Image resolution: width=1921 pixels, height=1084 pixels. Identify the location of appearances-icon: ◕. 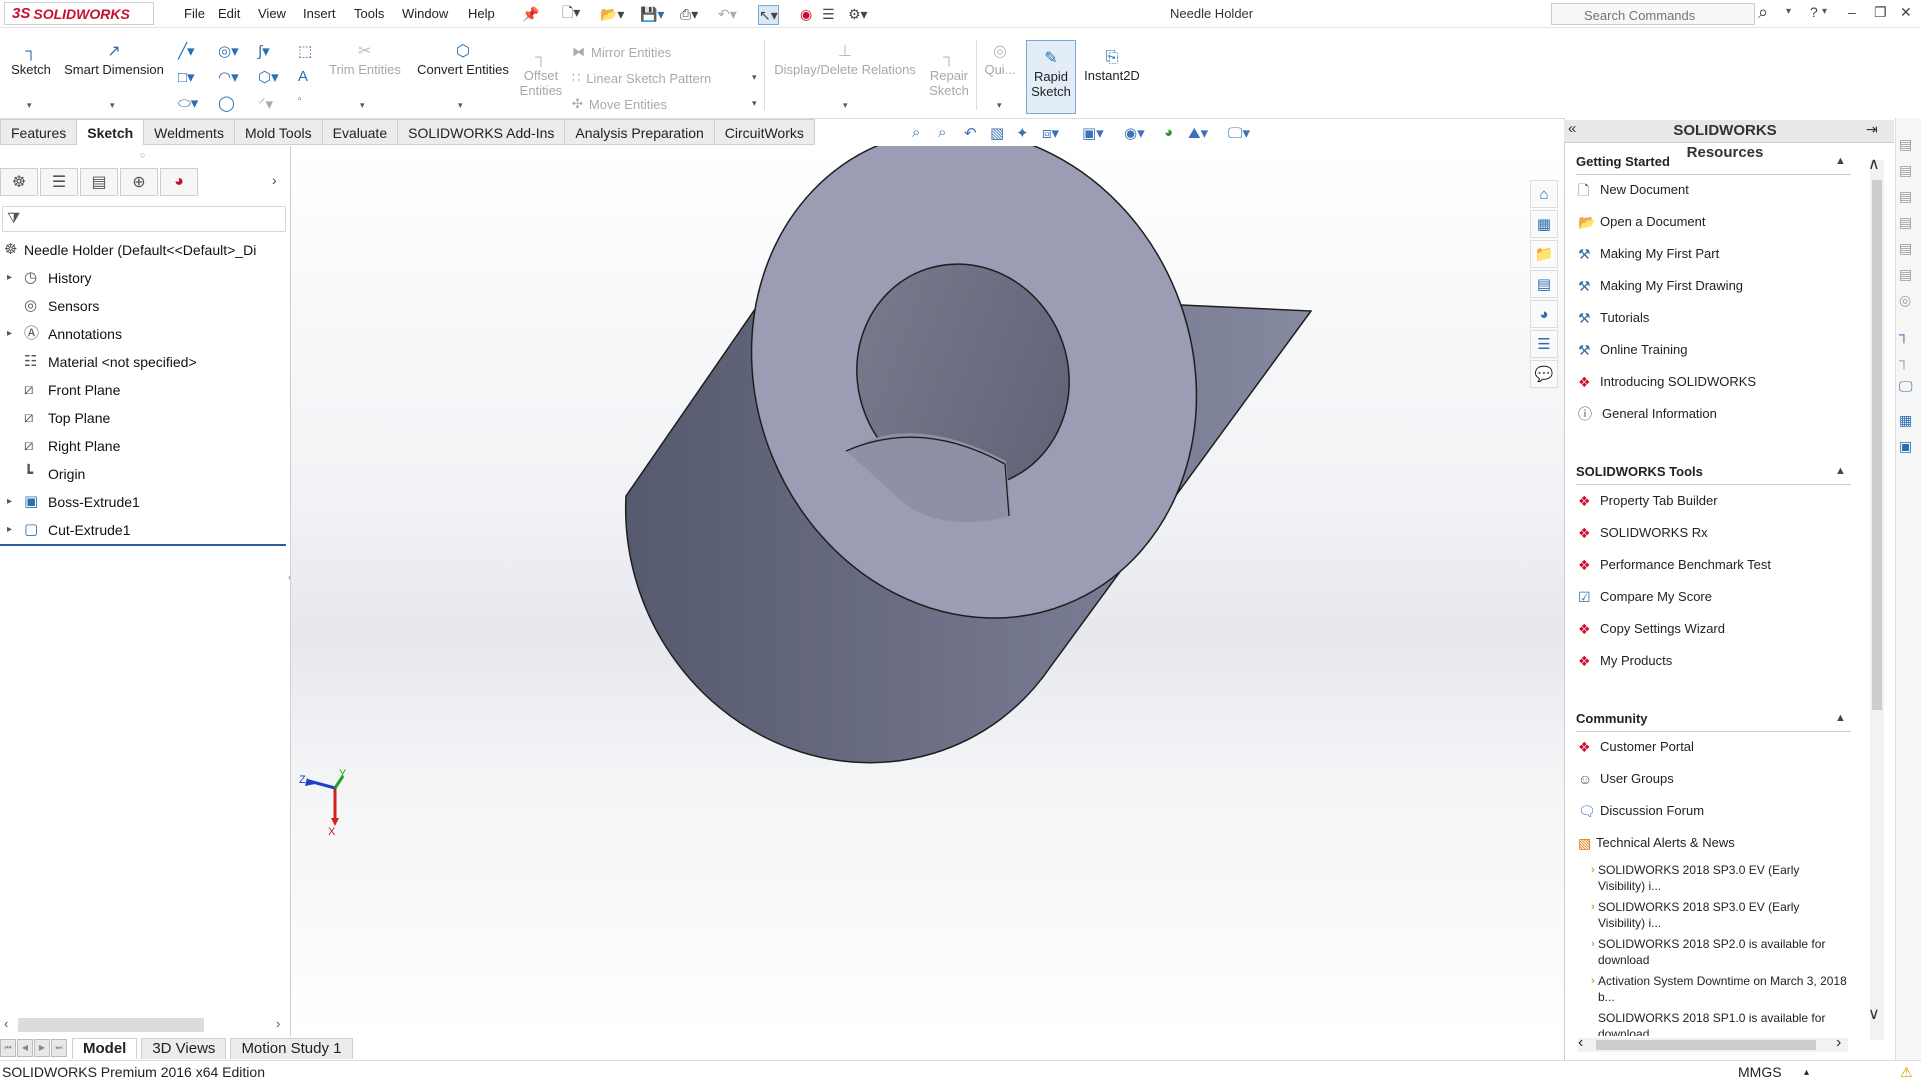
(1544, 314).